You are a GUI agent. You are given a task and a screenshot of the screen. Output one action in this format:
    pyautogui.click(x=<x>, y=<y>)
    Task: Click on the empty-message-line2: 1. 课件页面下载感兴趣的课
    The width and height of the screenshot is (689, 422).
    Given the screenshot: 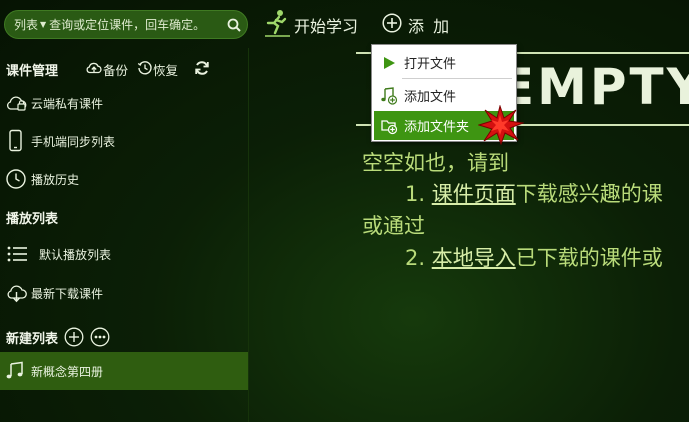 What is the action you would take?
    pyautogui.click(x=534, y=193)
    